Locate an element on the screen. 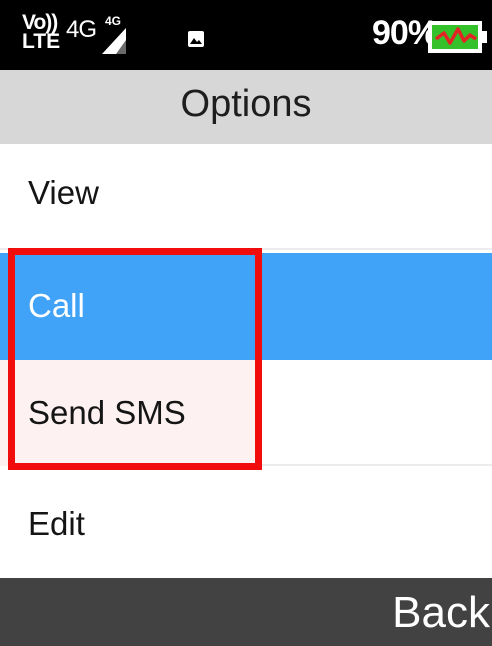  menu-item-label: View is located at coordinates (63, 192).